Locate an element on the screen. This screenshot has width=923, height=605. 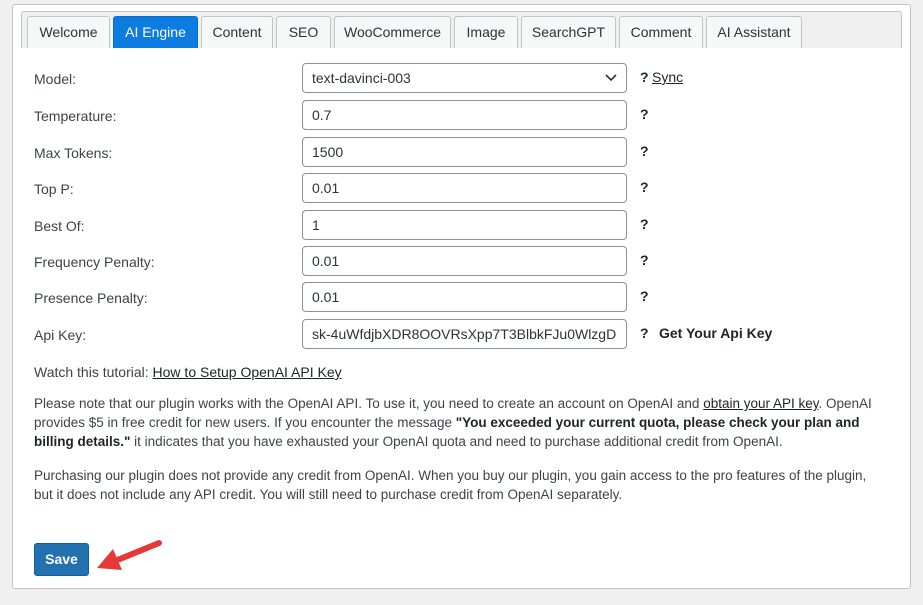
api-key-help-icon: ? is located at coordinates (644, 333).